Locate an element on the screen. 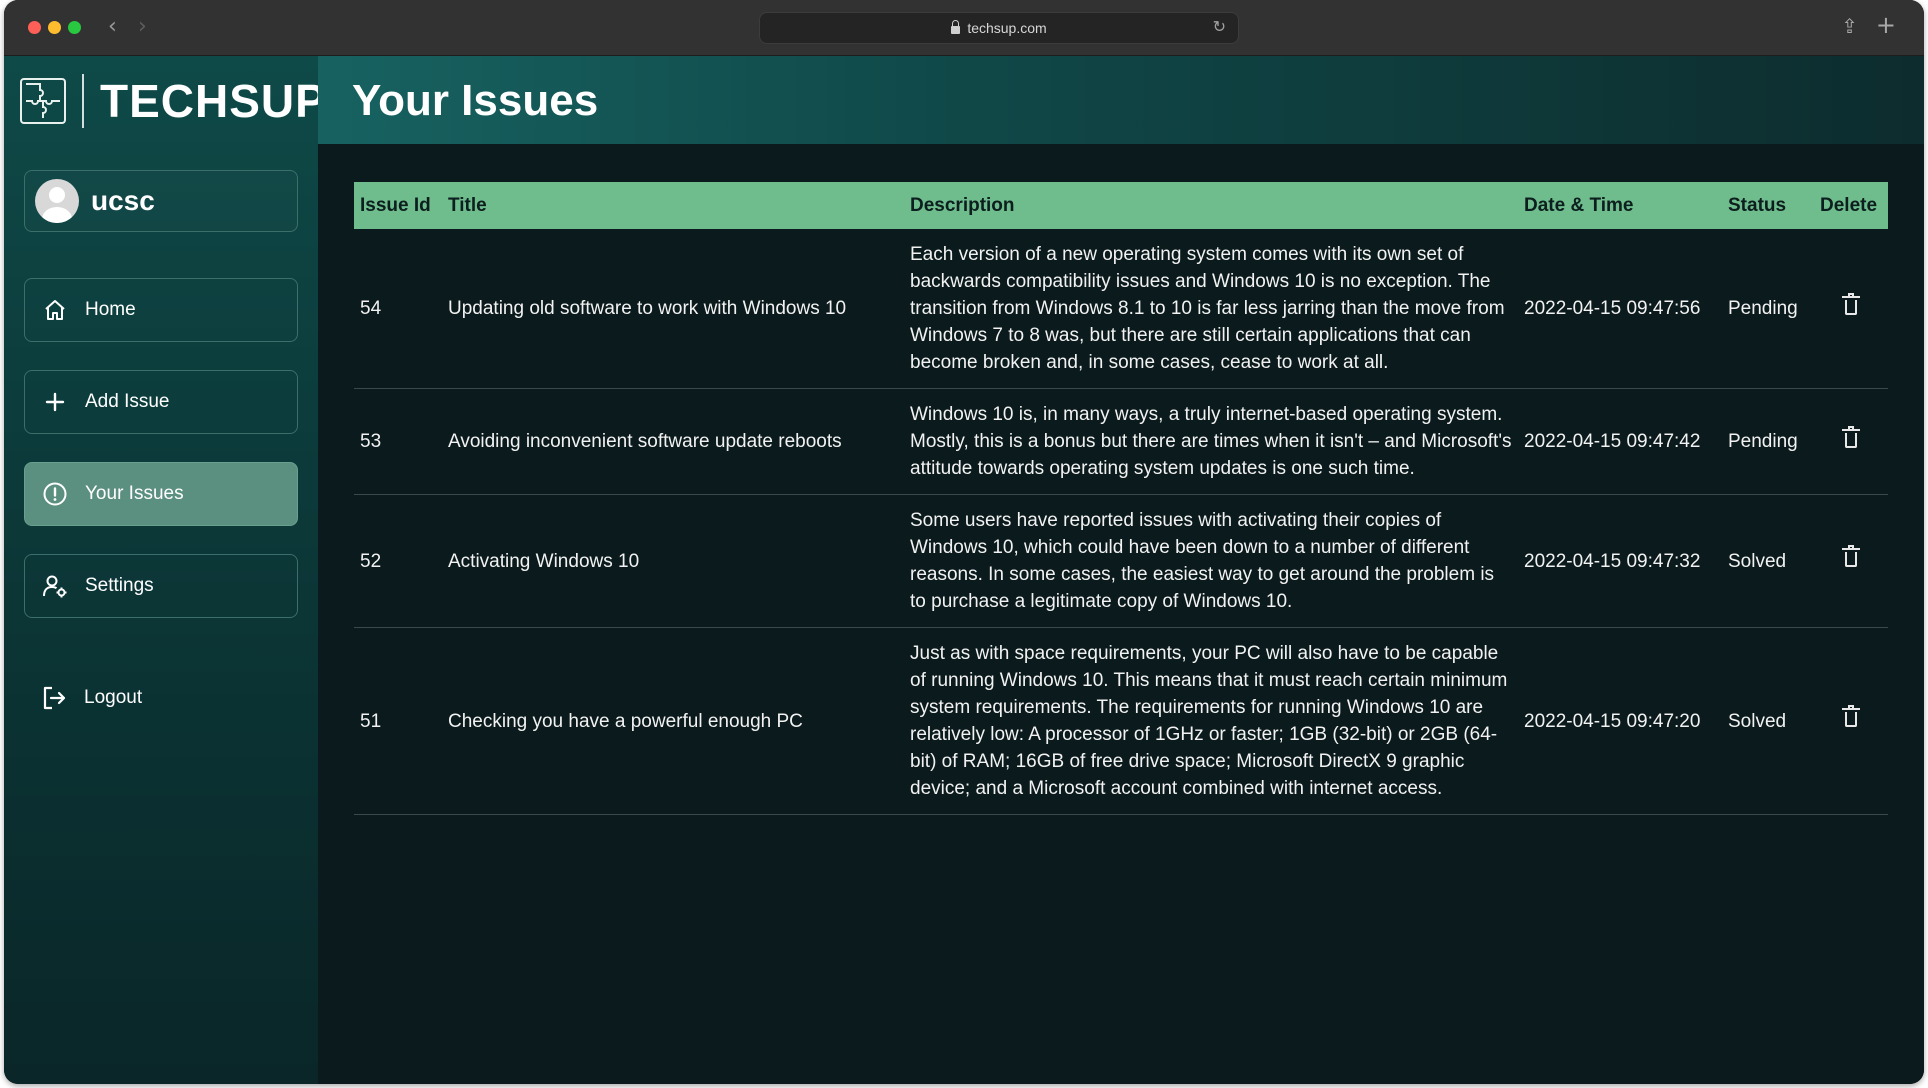 The height and width of the screenshot is (1088, 1928). alert-circle-icon is located at coordinates (55, 494).